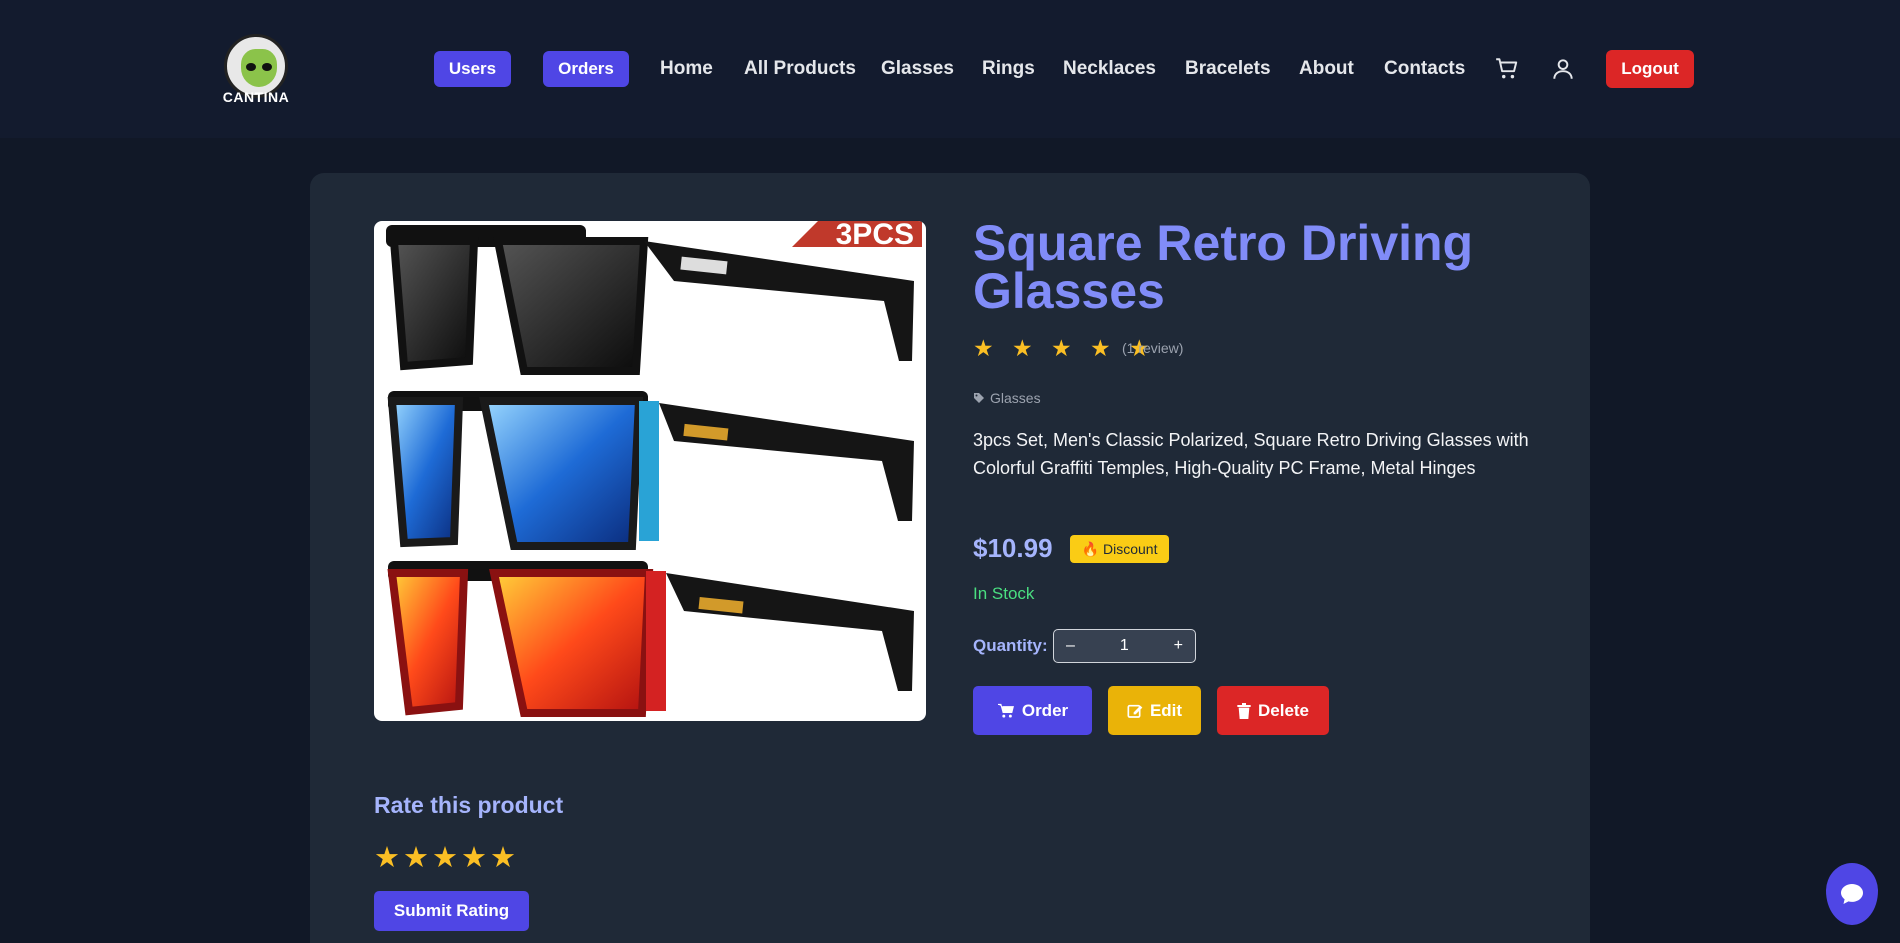  Describe the element at coordinates (1010, 645) in the screenshot. I see `quantity-label: Quantity:` at that location.